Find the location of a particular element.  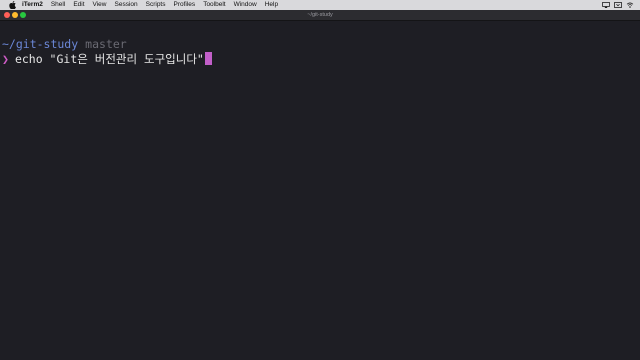

current-path: ~/git-study is located at coordinates (40, 44).